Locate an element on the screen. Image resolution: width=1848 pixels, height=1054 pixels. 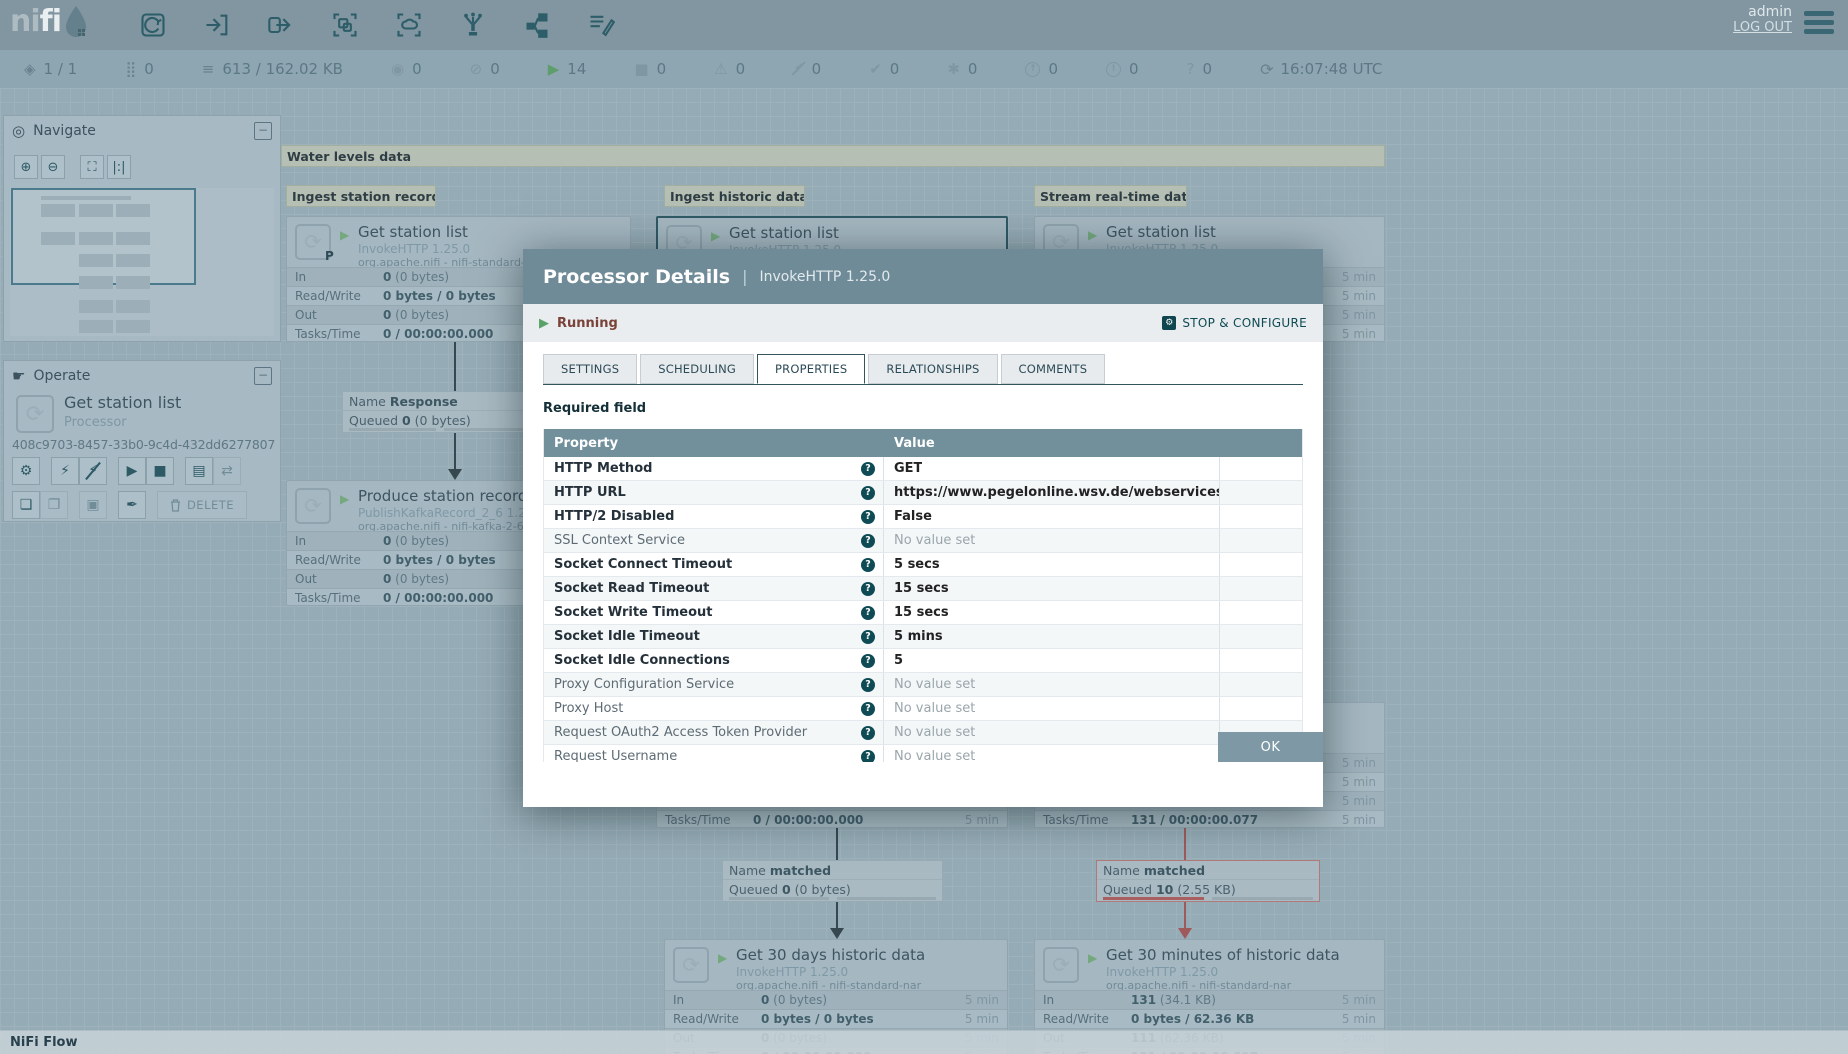
connection-label: Name Response Queued 0 (0 bytes) is located at coordinates (440, 412).